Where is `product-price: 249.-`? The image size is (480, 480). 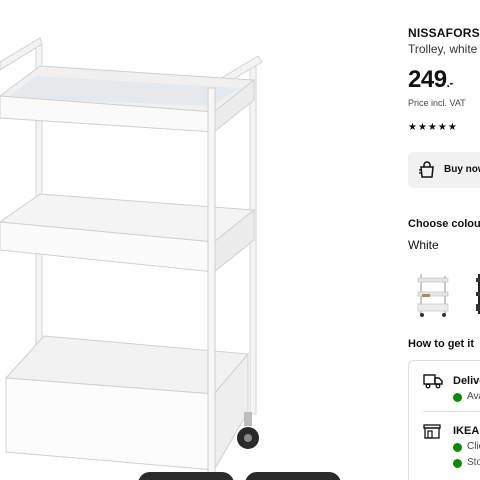 product-price: 249.- is located at coordinates (430, 80).